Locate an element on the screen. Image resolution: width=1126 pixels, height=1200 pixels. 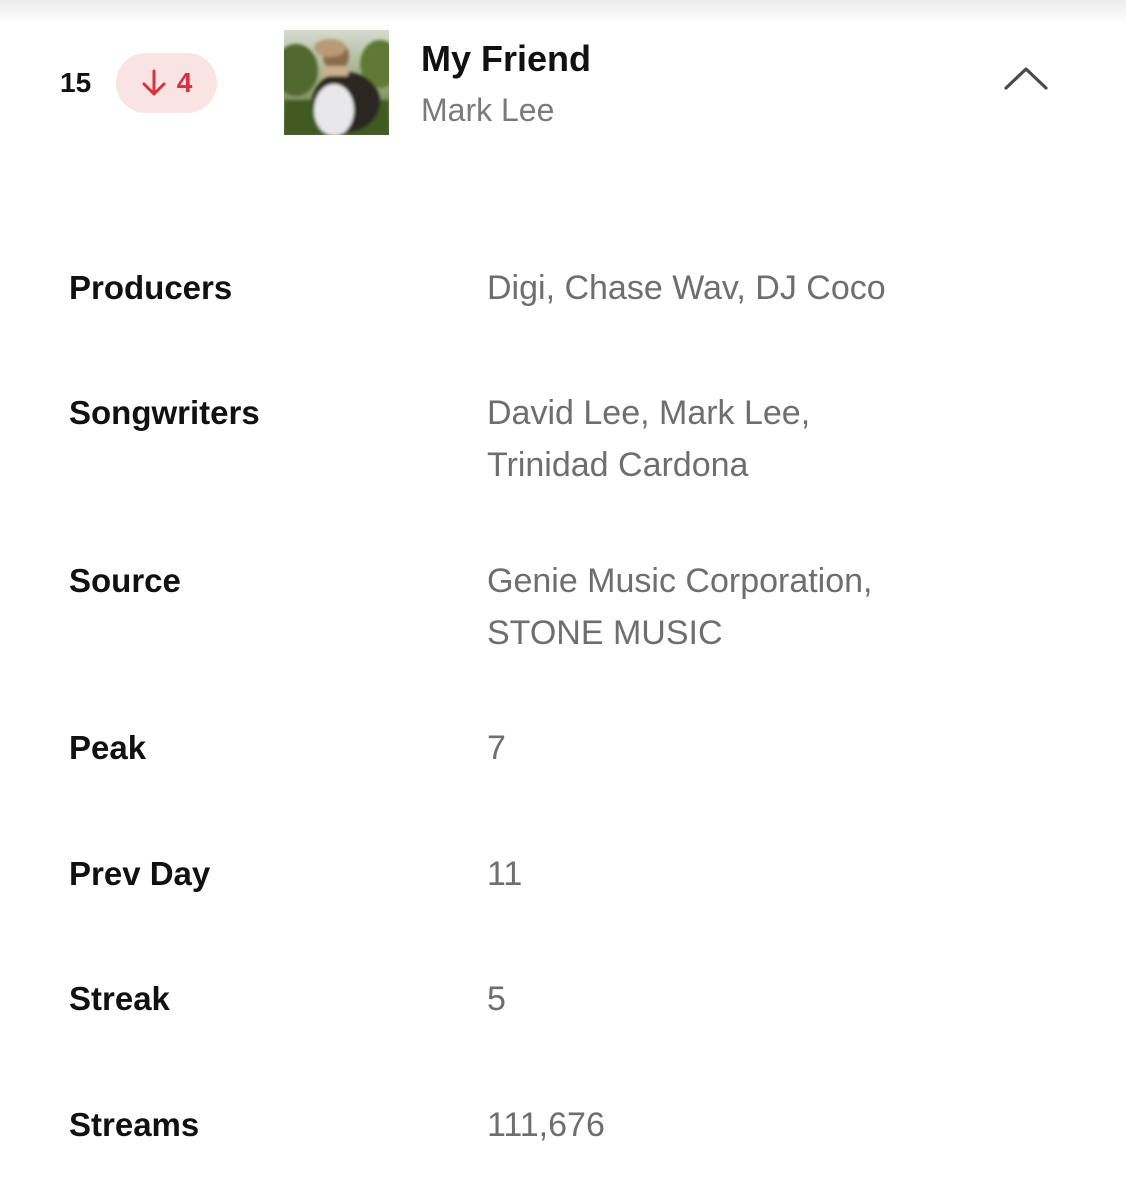
rank-number: 15 is located at coordinates (76, 82).